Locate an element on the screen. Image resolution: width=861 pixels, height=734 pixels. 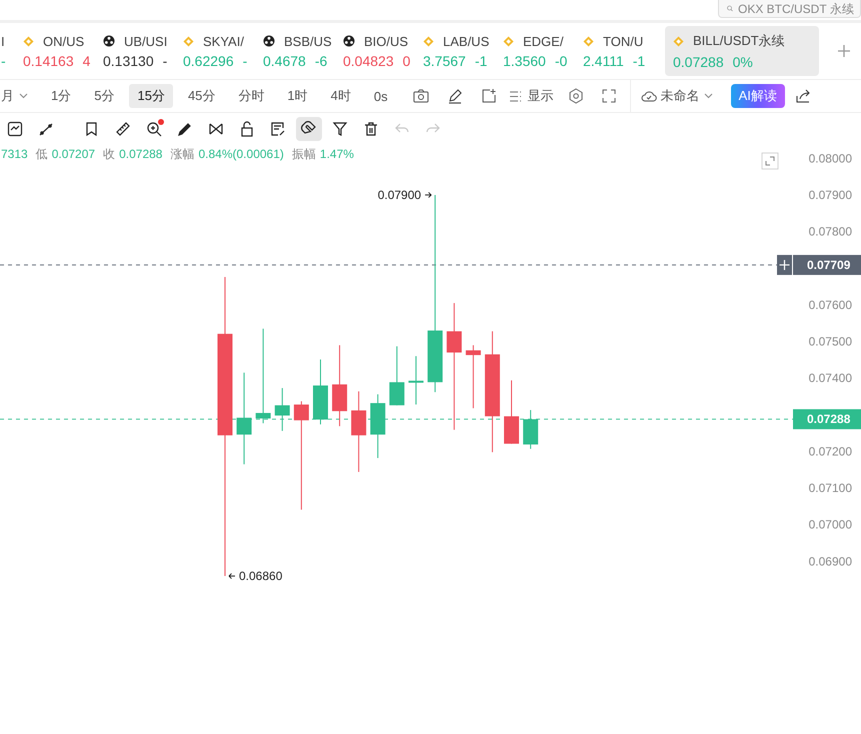
ticker-symbol: LAB/US is located at coordinates (466, 41).